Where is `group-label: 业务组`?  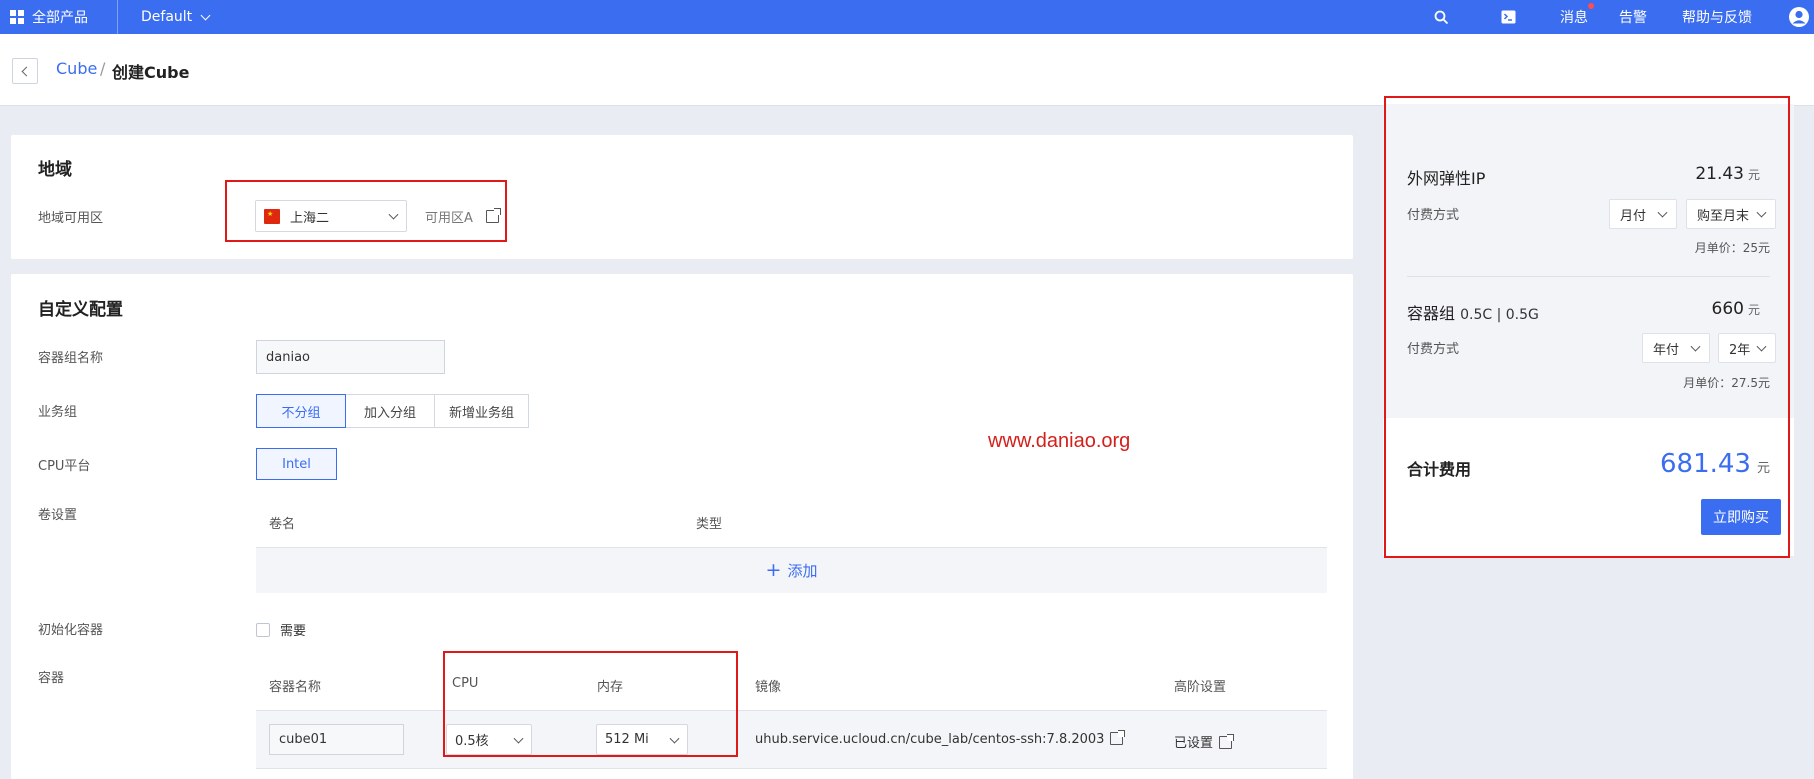 group-label: 业务组 is located at coordinates (58, 412).